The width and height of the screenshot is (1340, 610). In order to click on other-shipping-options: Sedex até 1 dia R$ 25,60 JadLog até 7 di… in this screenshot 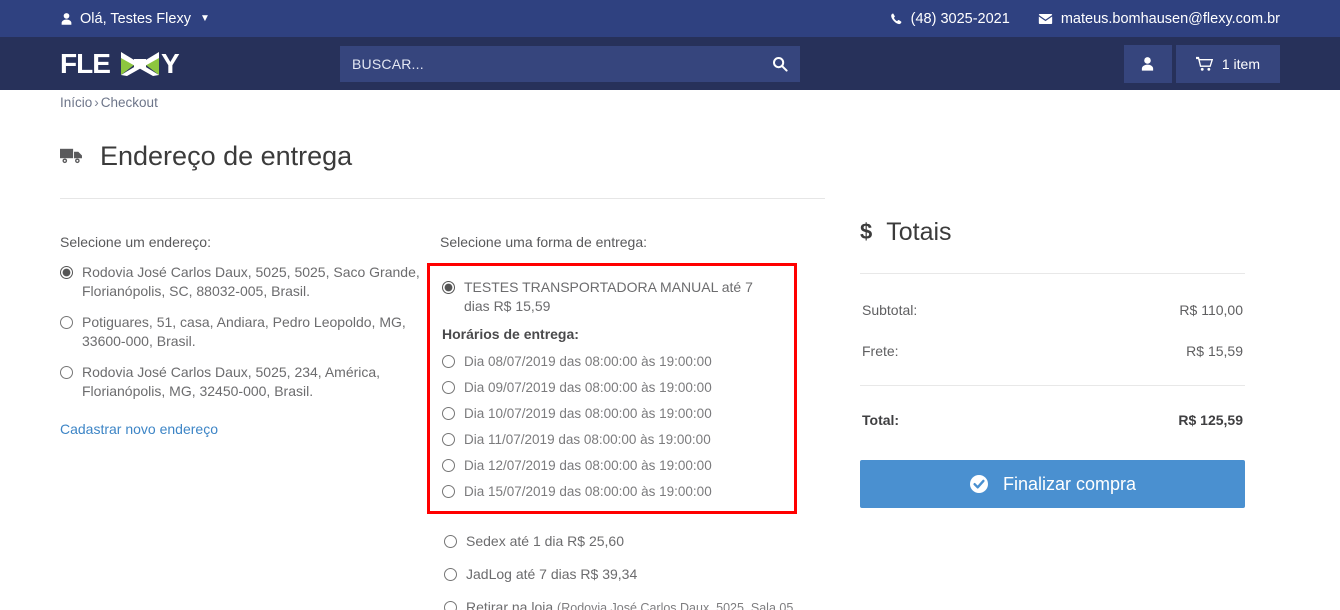, I will do `click(634, 571)`.